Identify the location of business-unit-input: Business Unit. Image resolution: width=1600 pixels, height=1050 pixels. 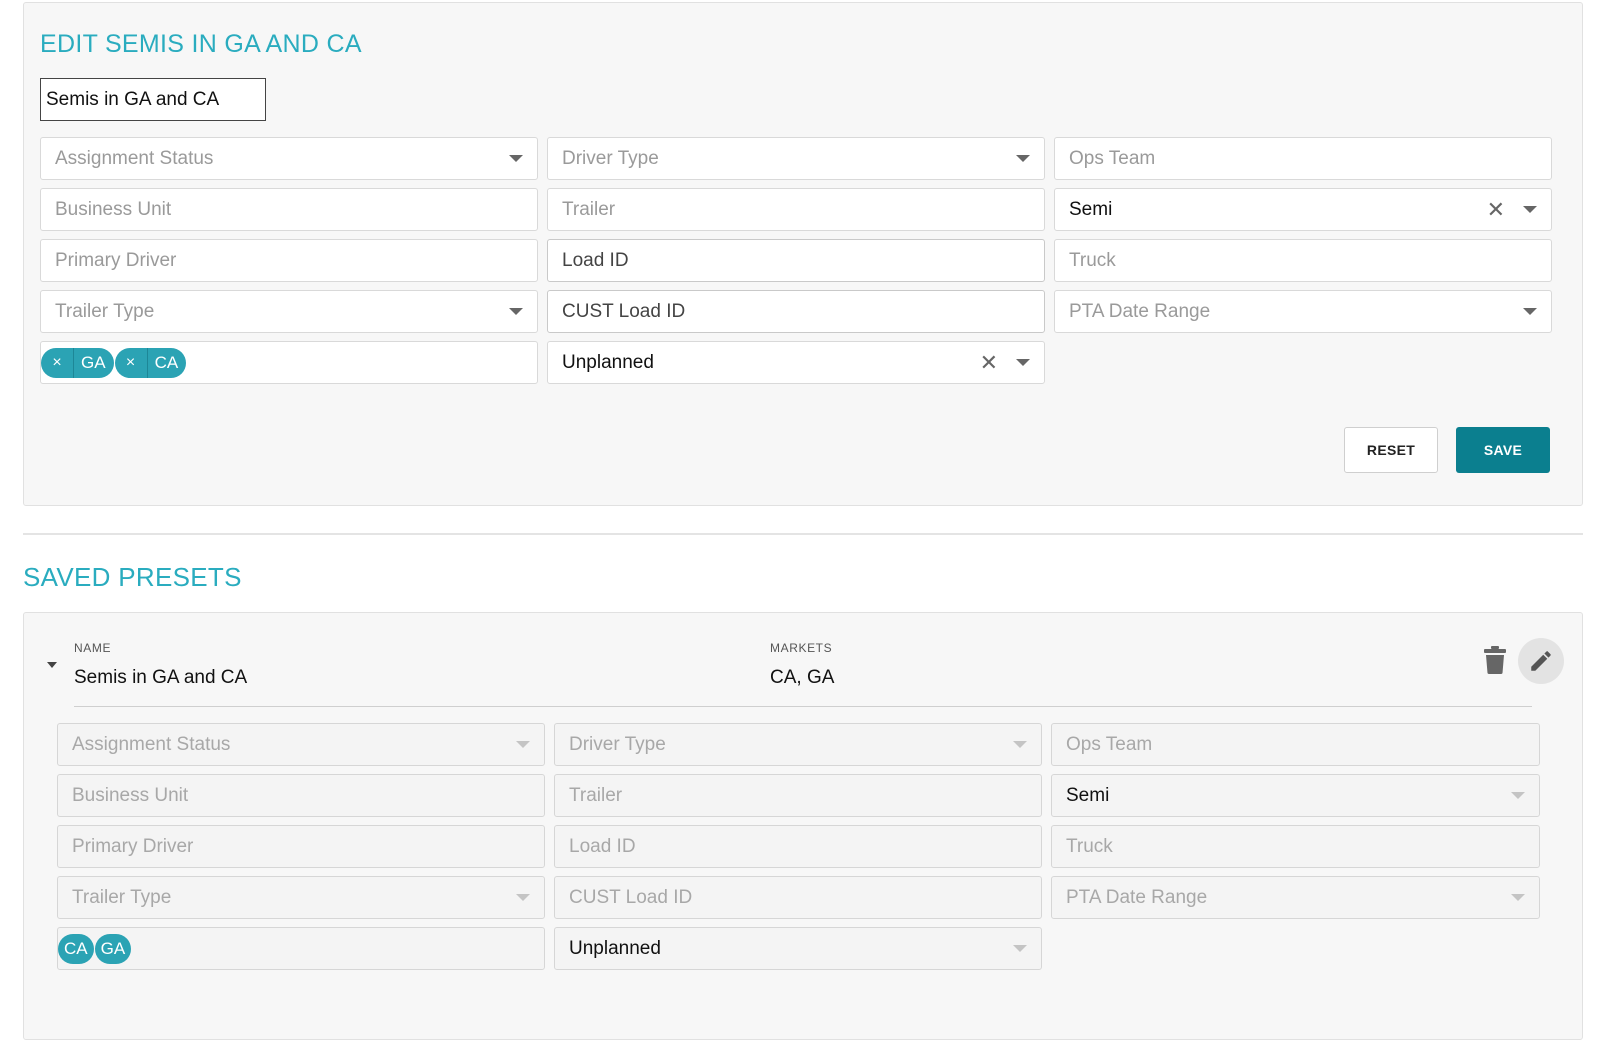
(289, 209).